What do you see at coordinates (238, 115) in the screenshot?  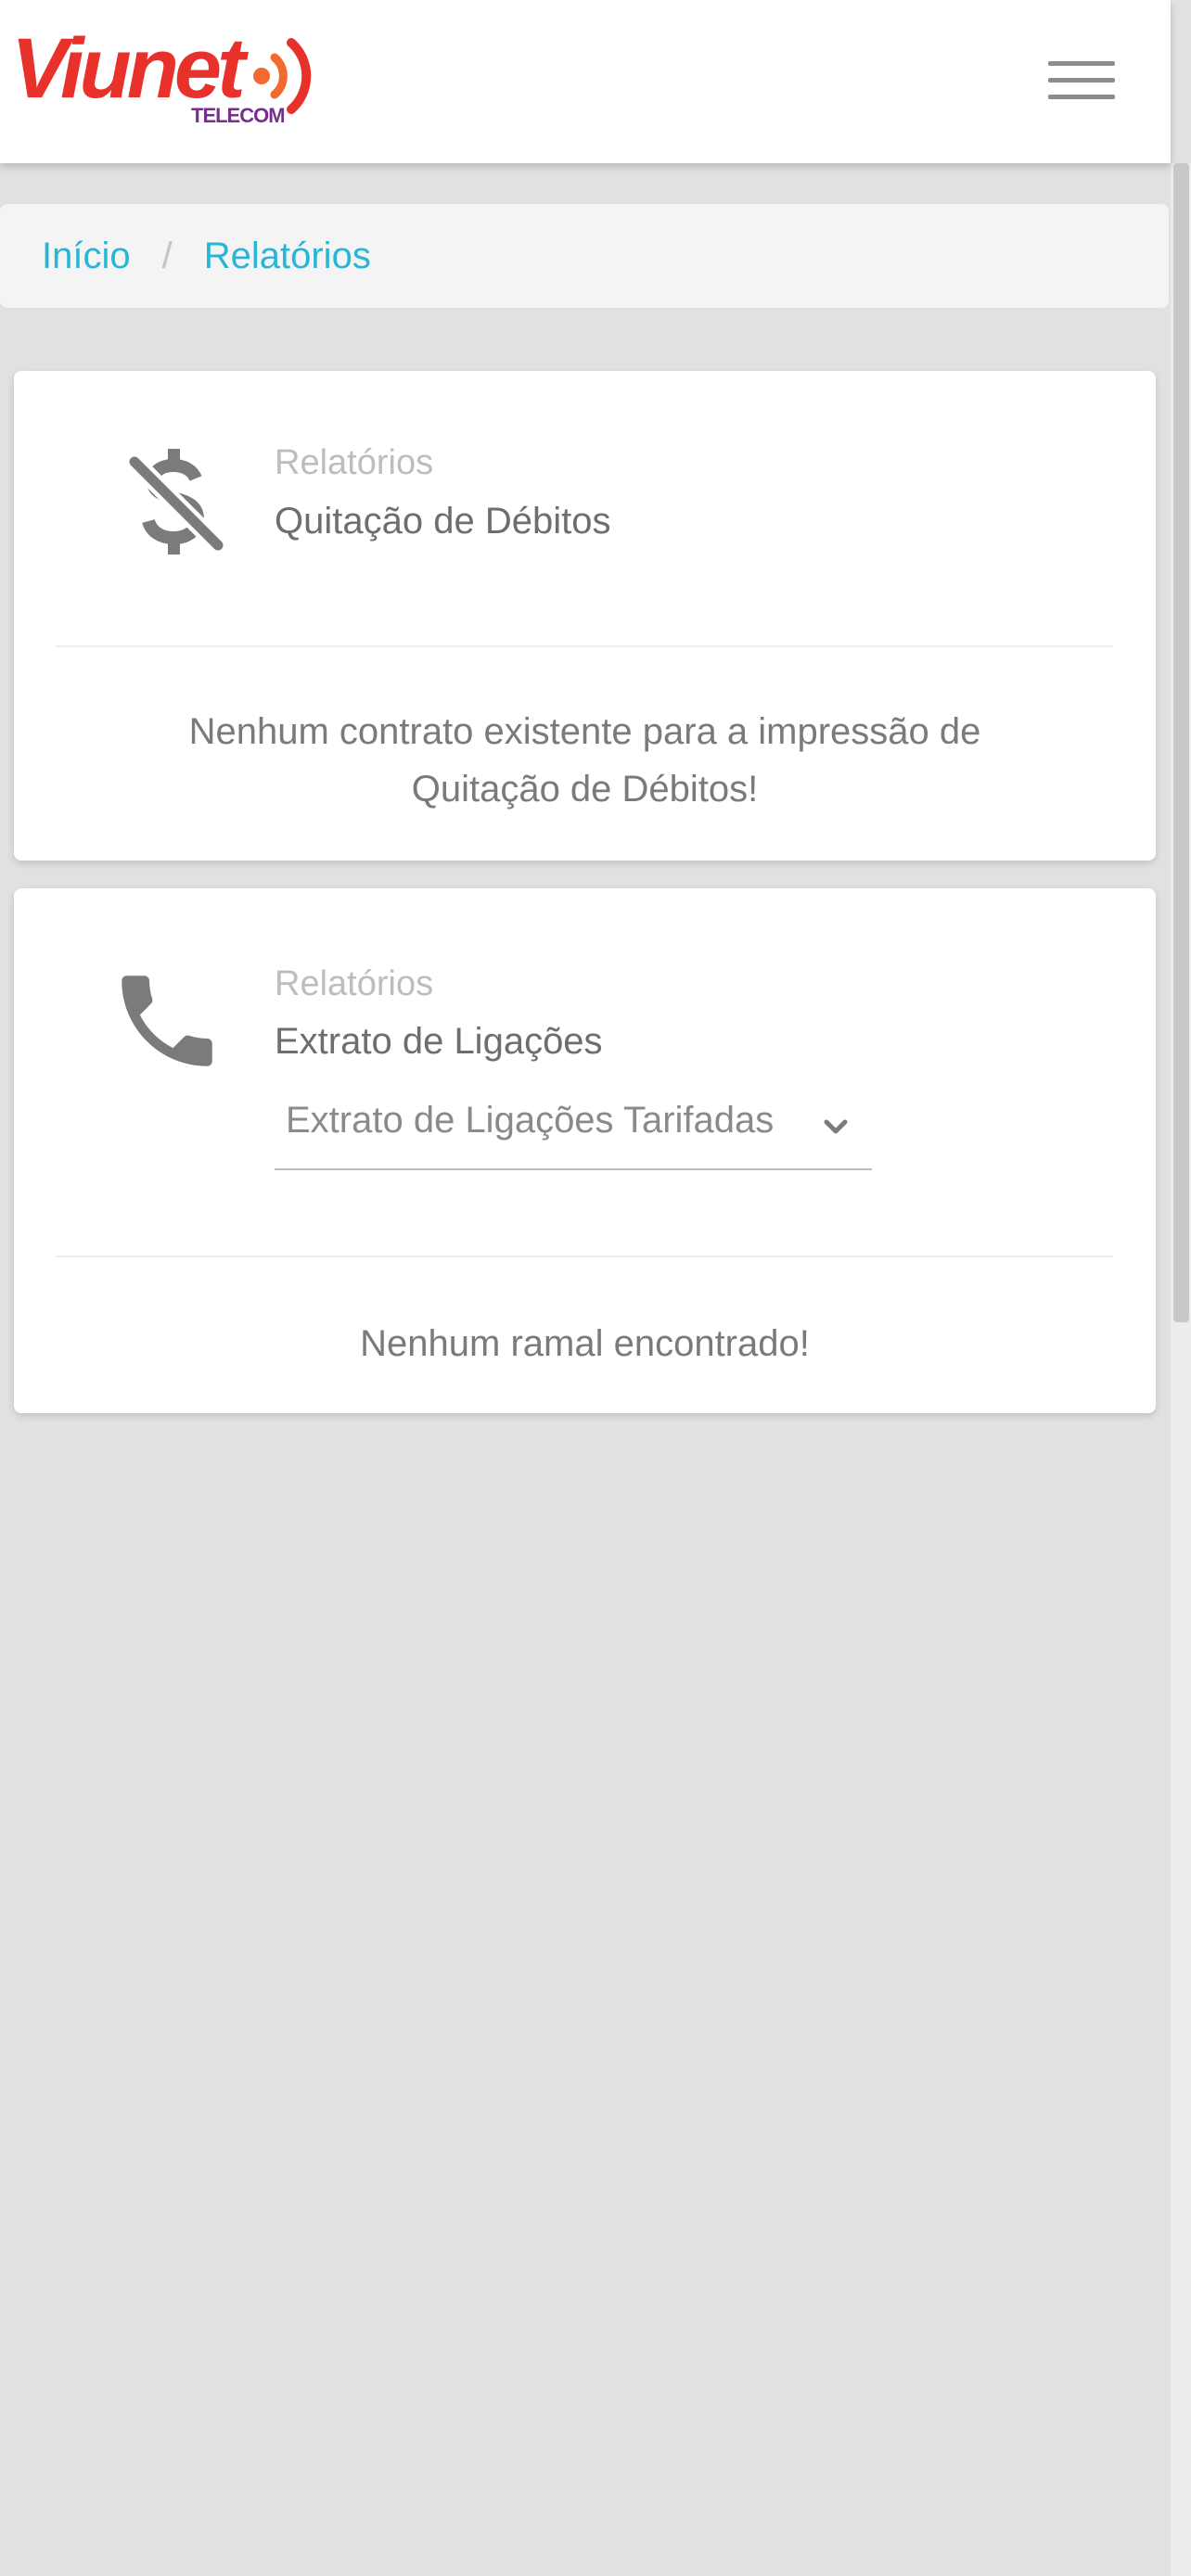 I see `logo-subtitle: TELECOM` at bounding box center [238, 115].